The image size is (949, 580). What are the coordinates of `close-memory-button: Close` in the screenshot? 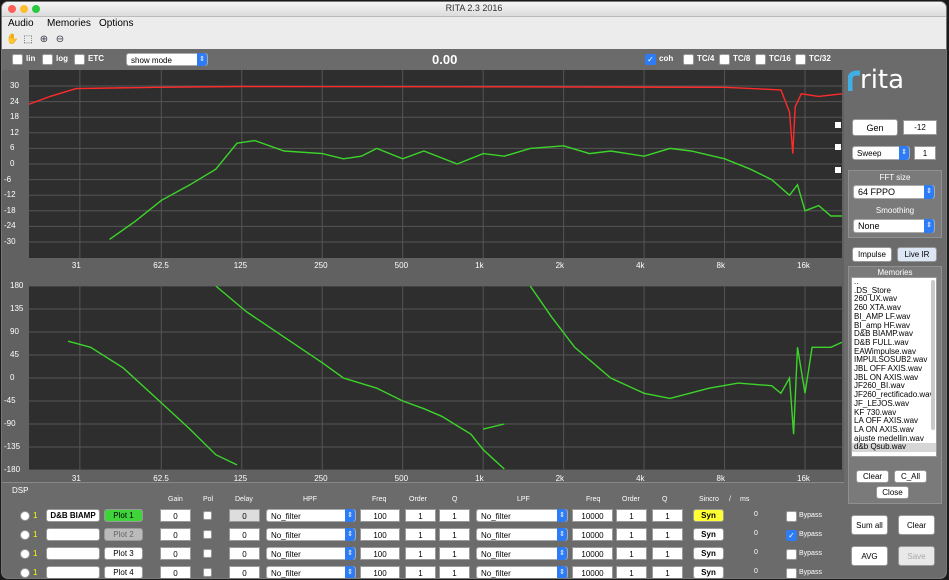 It's located at (892, 492).